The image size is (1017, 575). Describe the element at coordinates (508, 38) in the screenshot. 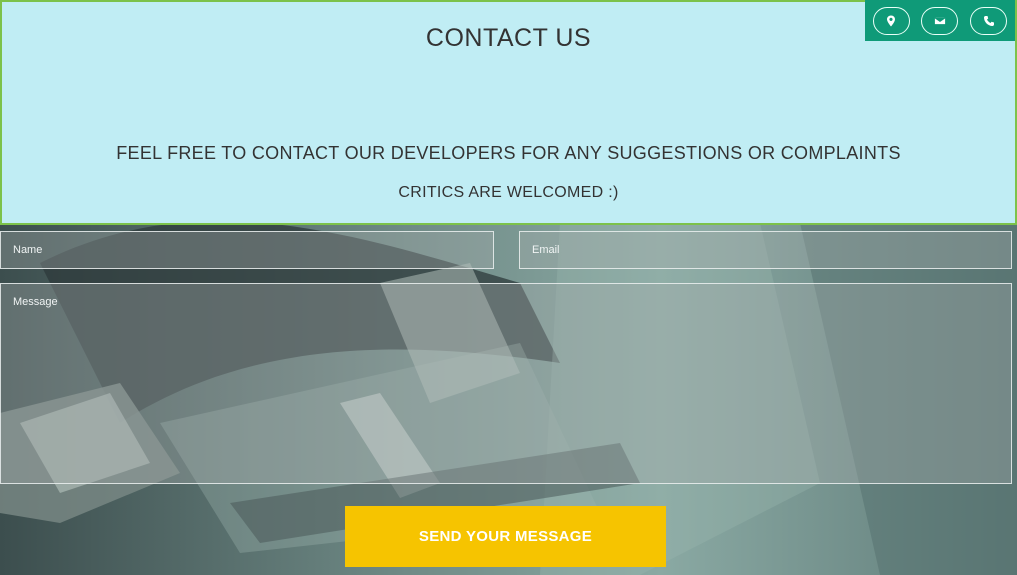

I see `page-title: CONTACT US` at that location.